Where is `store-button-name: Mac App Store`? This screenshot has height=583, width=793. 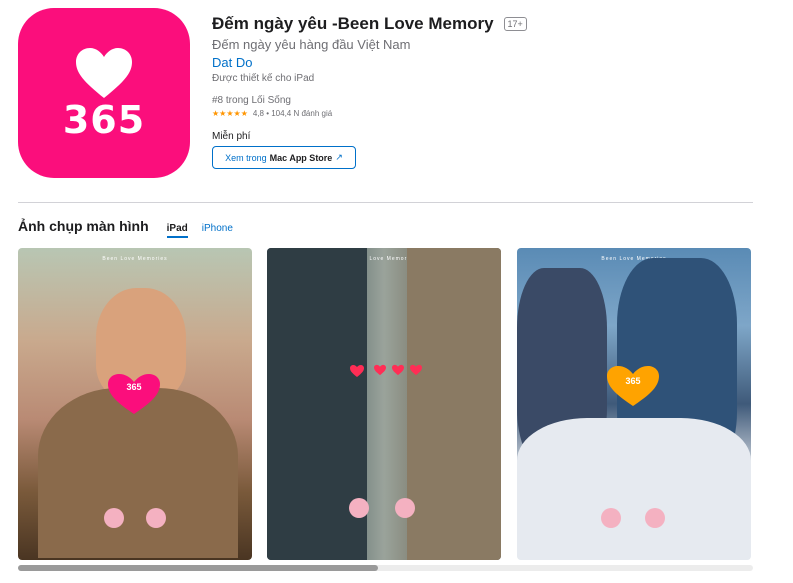 store-button-name: Mac App Store is located at coordinates (301, 157).